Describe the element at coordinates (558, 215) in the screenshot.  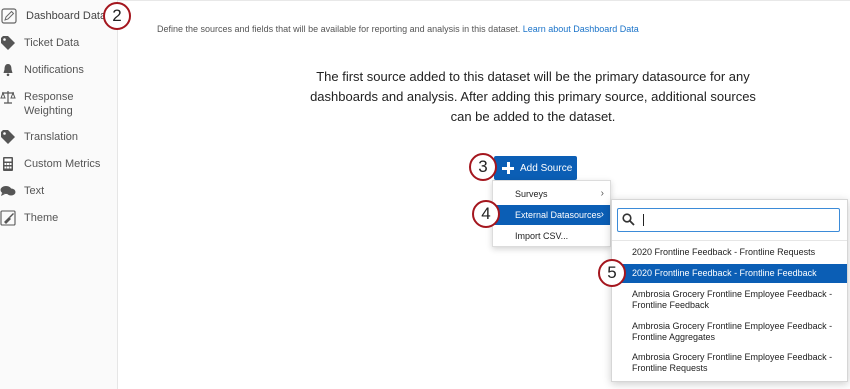
I see `menu-item-label: External Datasources` at that location.